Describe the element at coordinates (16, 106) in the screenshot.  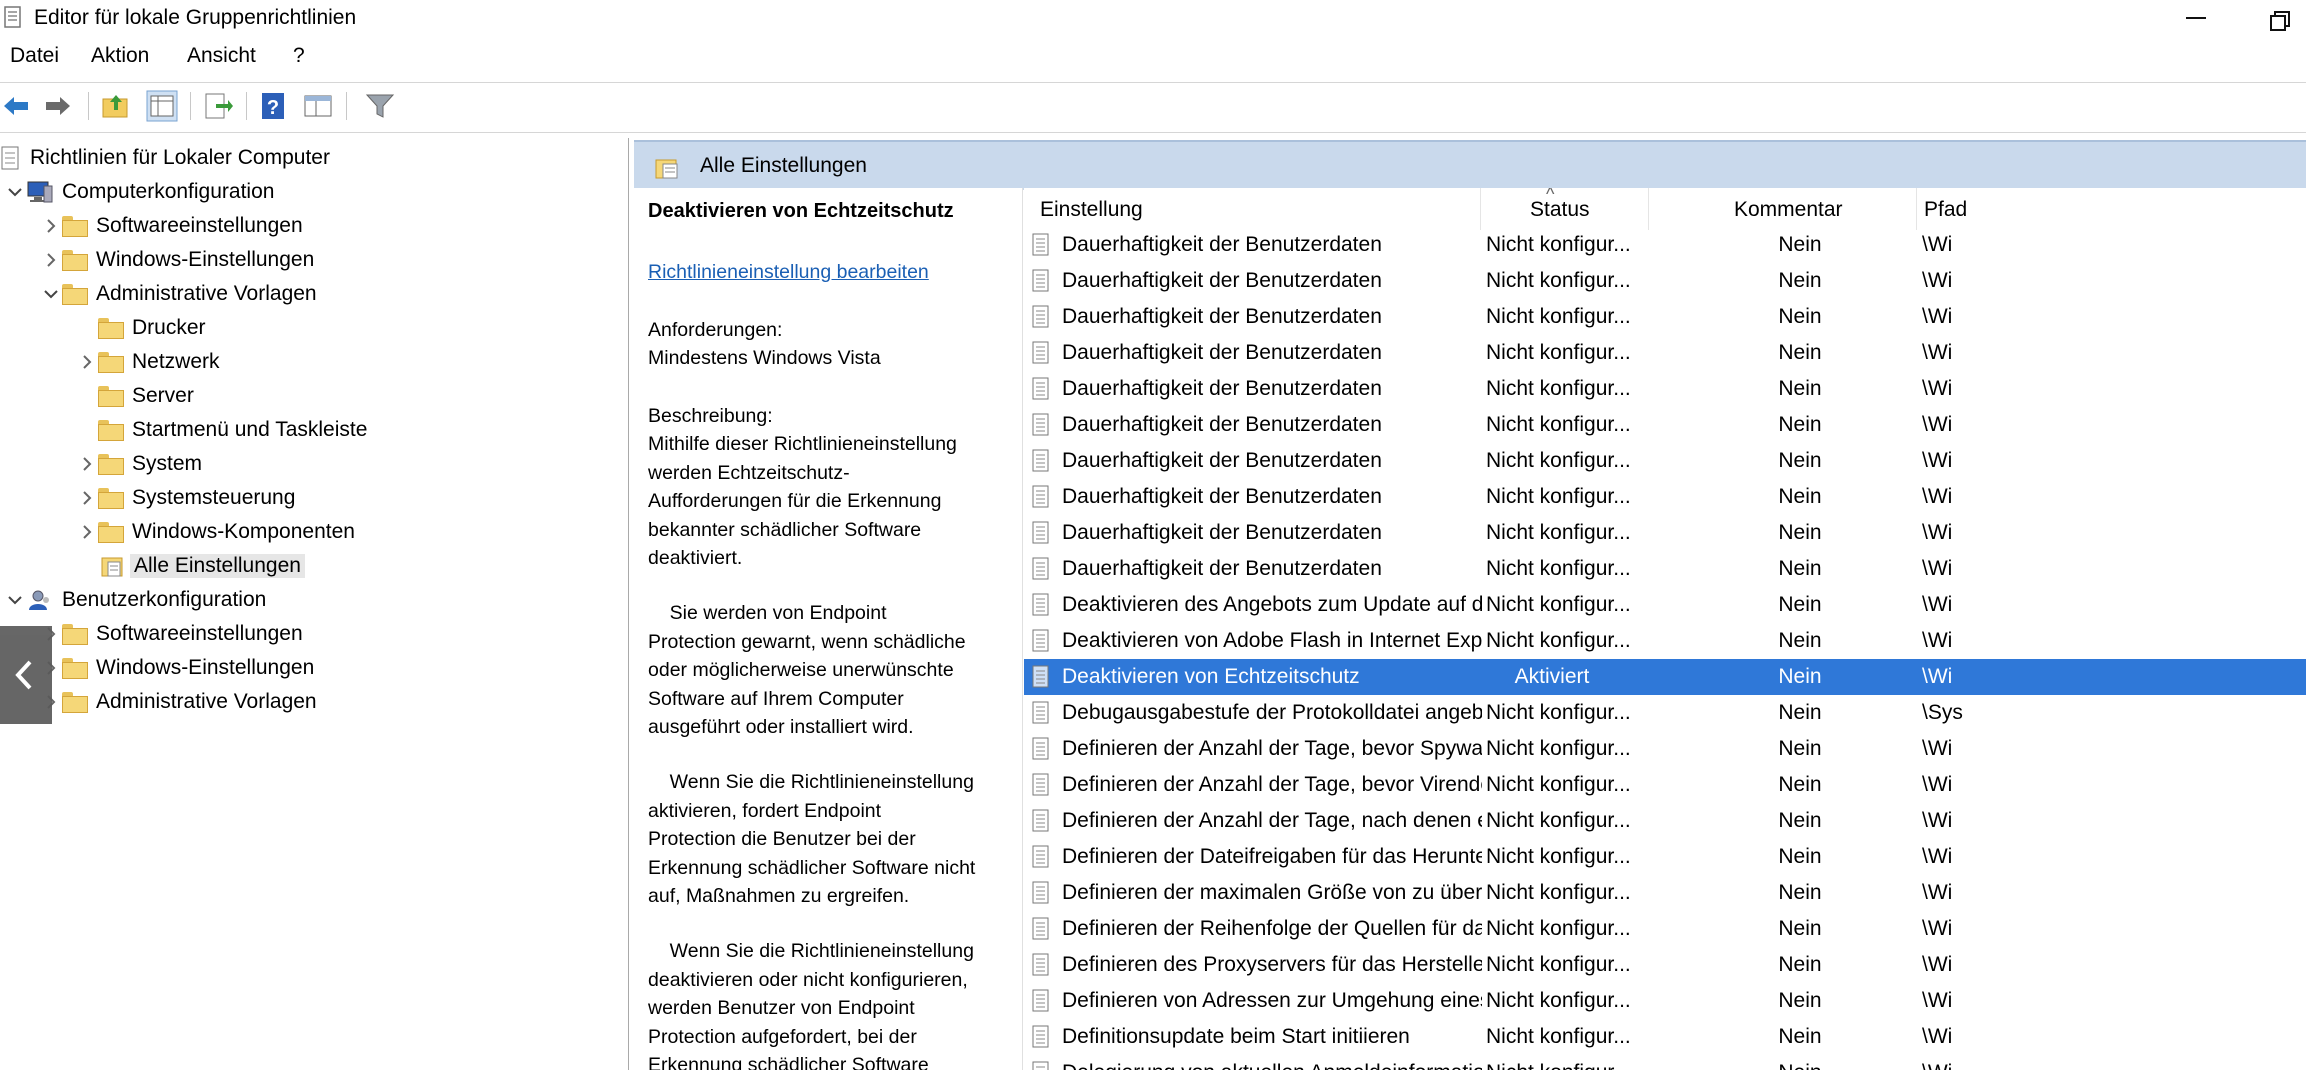
I see `back-arrow-icon` at that location.